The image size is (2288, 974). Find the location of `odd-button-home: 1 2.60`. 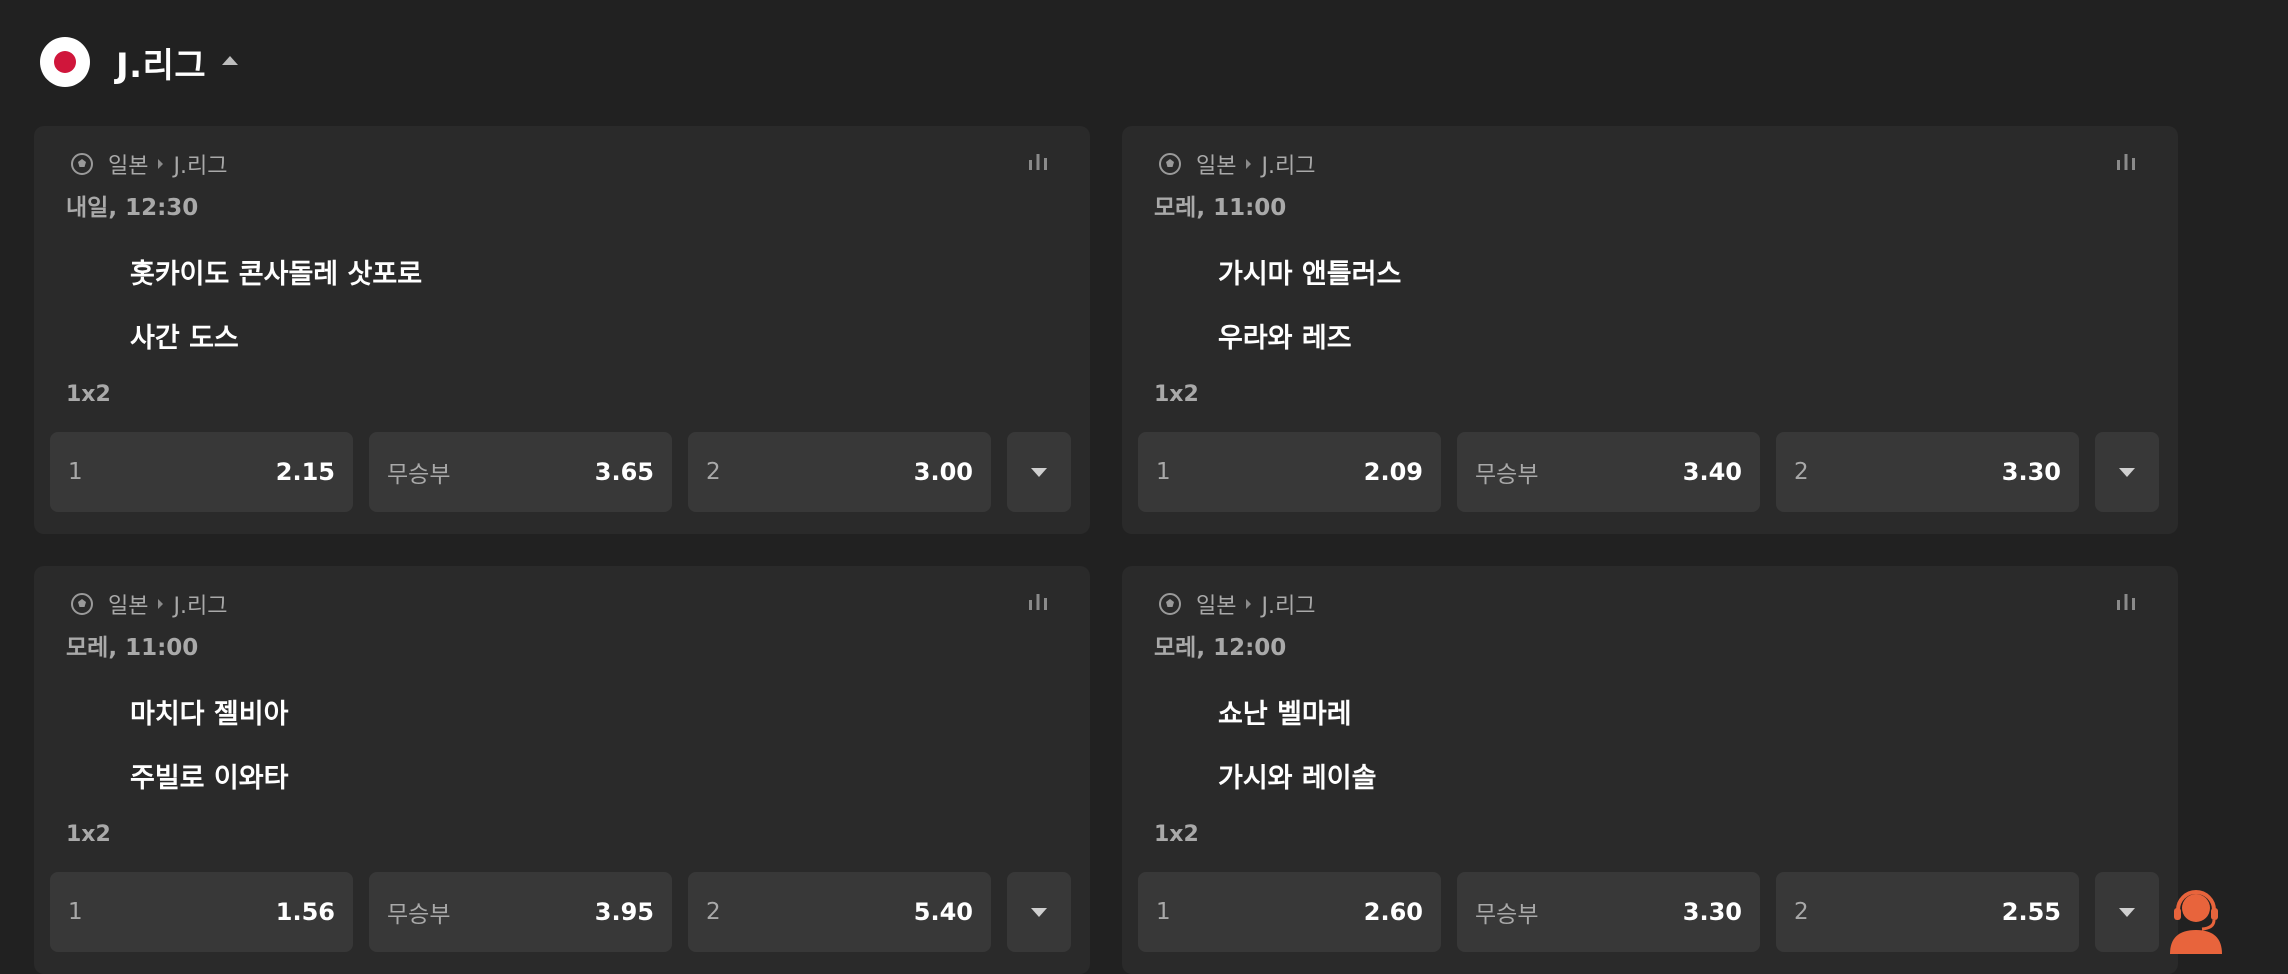

odd-button-home: 1 2.60 is located at coordinates (1289, 912).